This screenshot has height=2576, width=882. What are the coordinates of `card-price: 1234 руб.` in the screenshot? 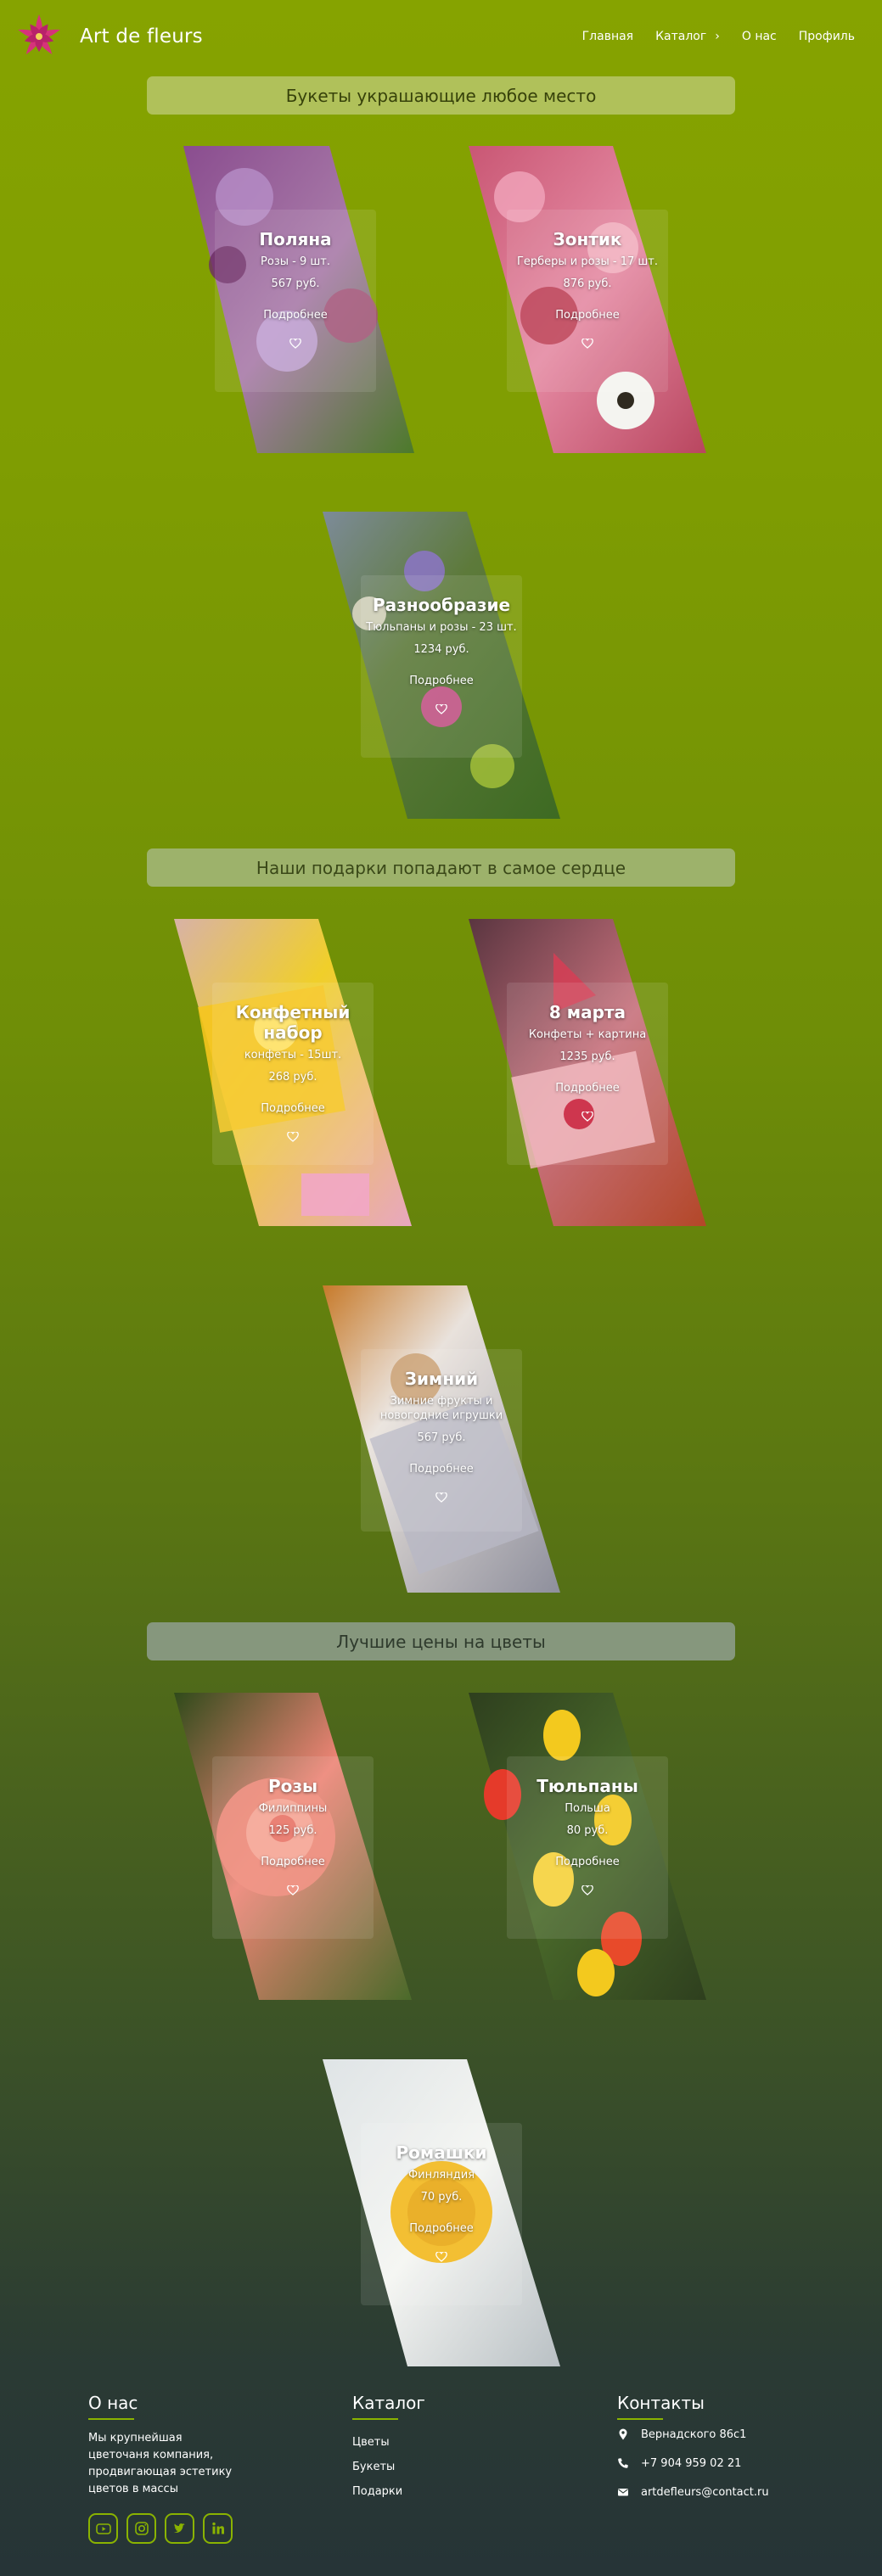 It's located at (441, 649).